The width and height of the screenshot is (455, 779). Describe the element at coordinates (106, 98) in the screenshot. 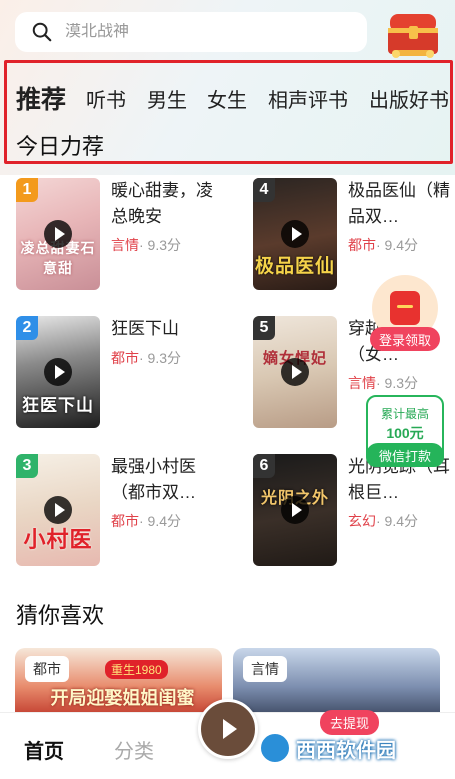

I see `tab-audiobook: 听书` at that location.